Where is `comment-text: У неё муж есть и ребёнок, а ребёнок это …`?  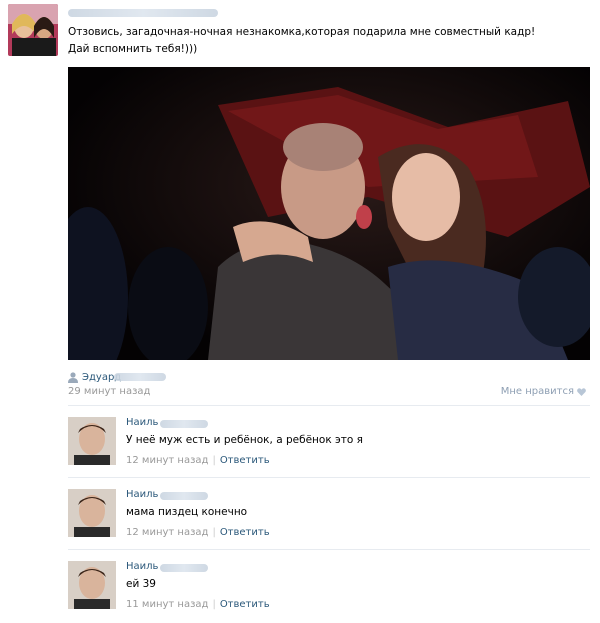
comment-text: У неё муж есть и ребёнок, а ребёнок это … is located at coordinates (244, 440).